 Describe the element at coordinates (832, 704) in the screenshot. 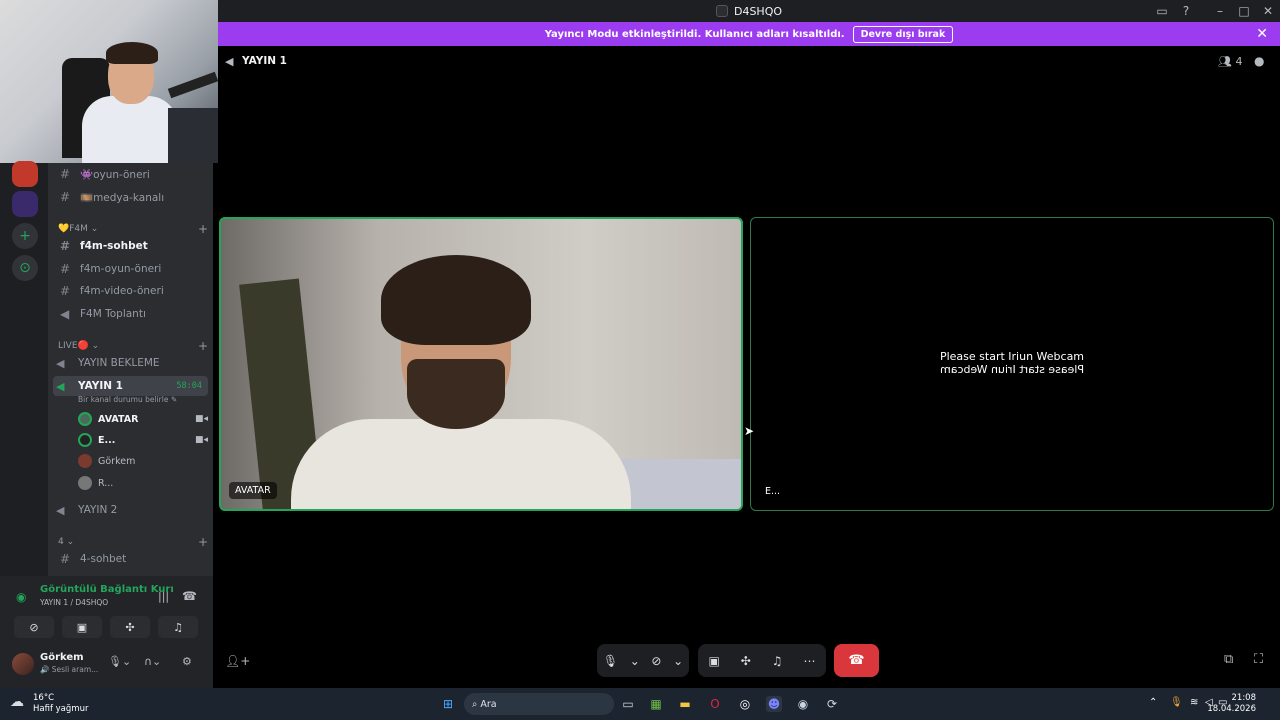

I see `app-icon: ⟳` at that location.